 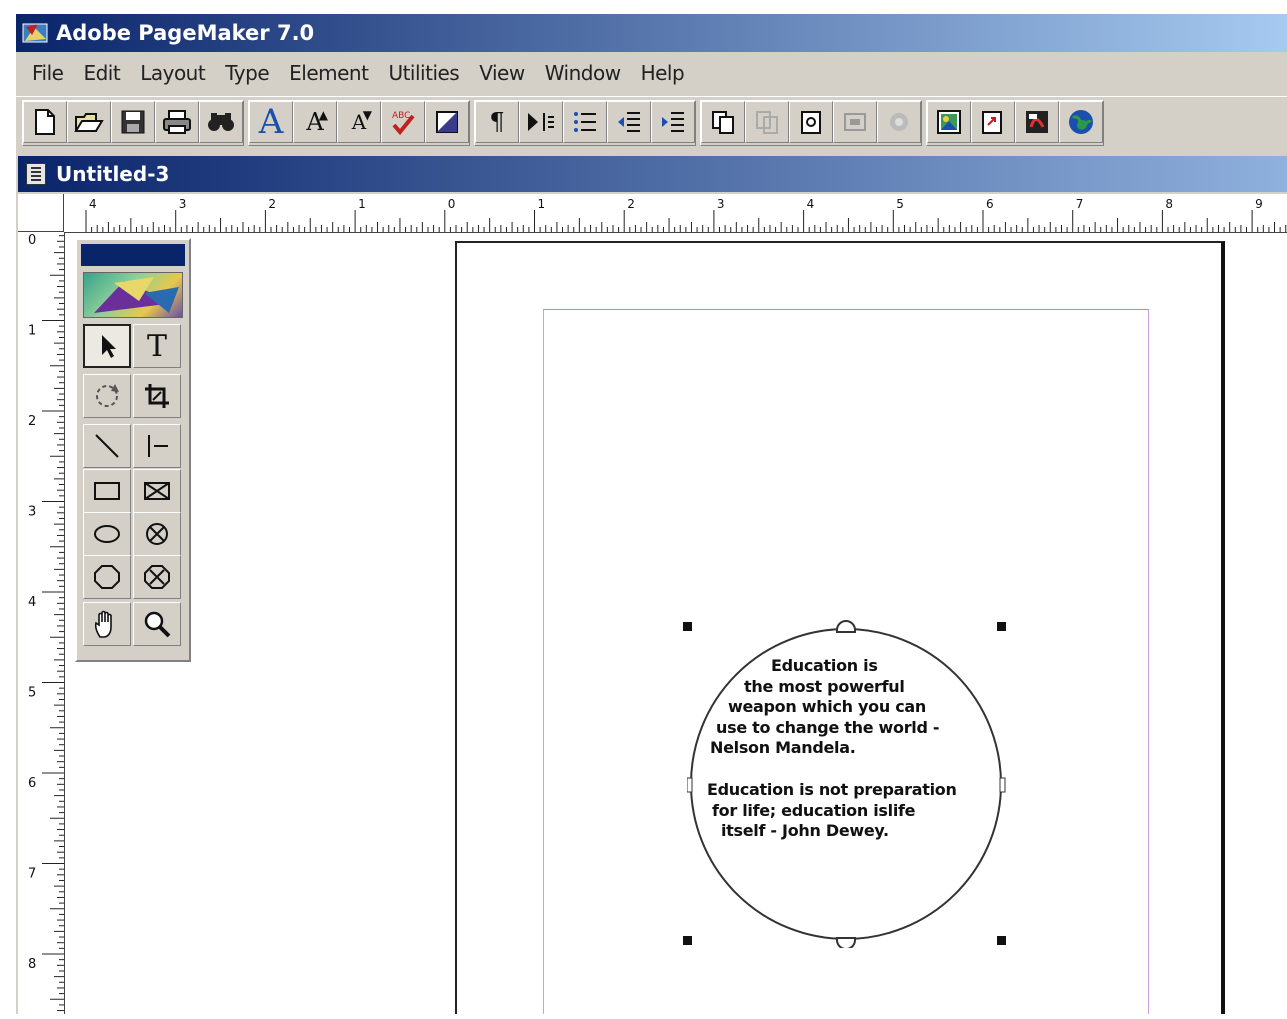 I want to click on paste-disabled-icon, so click(x=767, y=122).